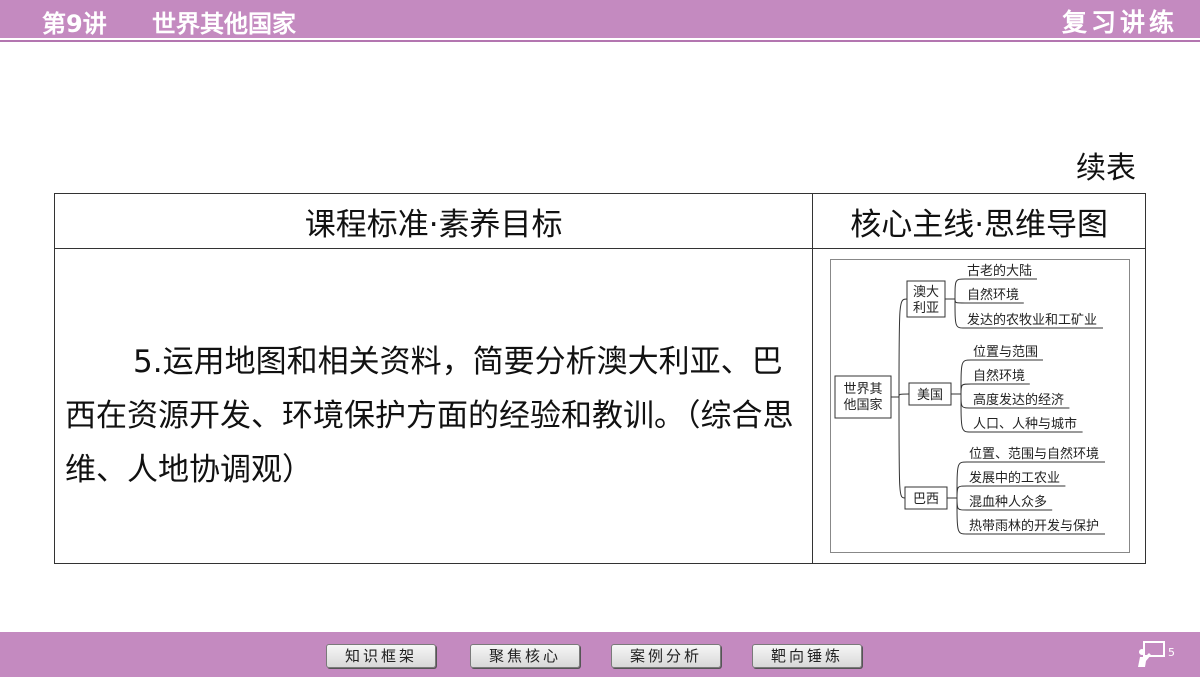 Image resolution: width=1200 pixels, height=677 pixels. I want to click on nav-button-practice: 靶向锤炼, so click(807, 656).